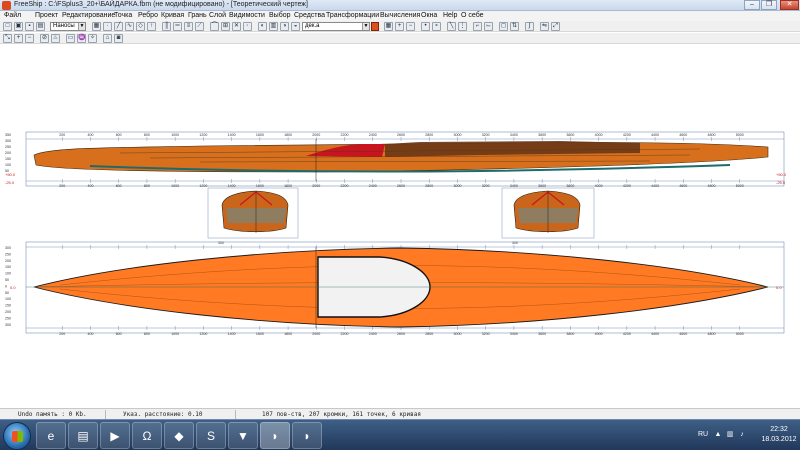 The width and height of the screenshot is (800, 451). What do you see at coordinates (148, 15) in the screenshot?
I see `menu-edge: Ребро` at bounding box center [148, 15].